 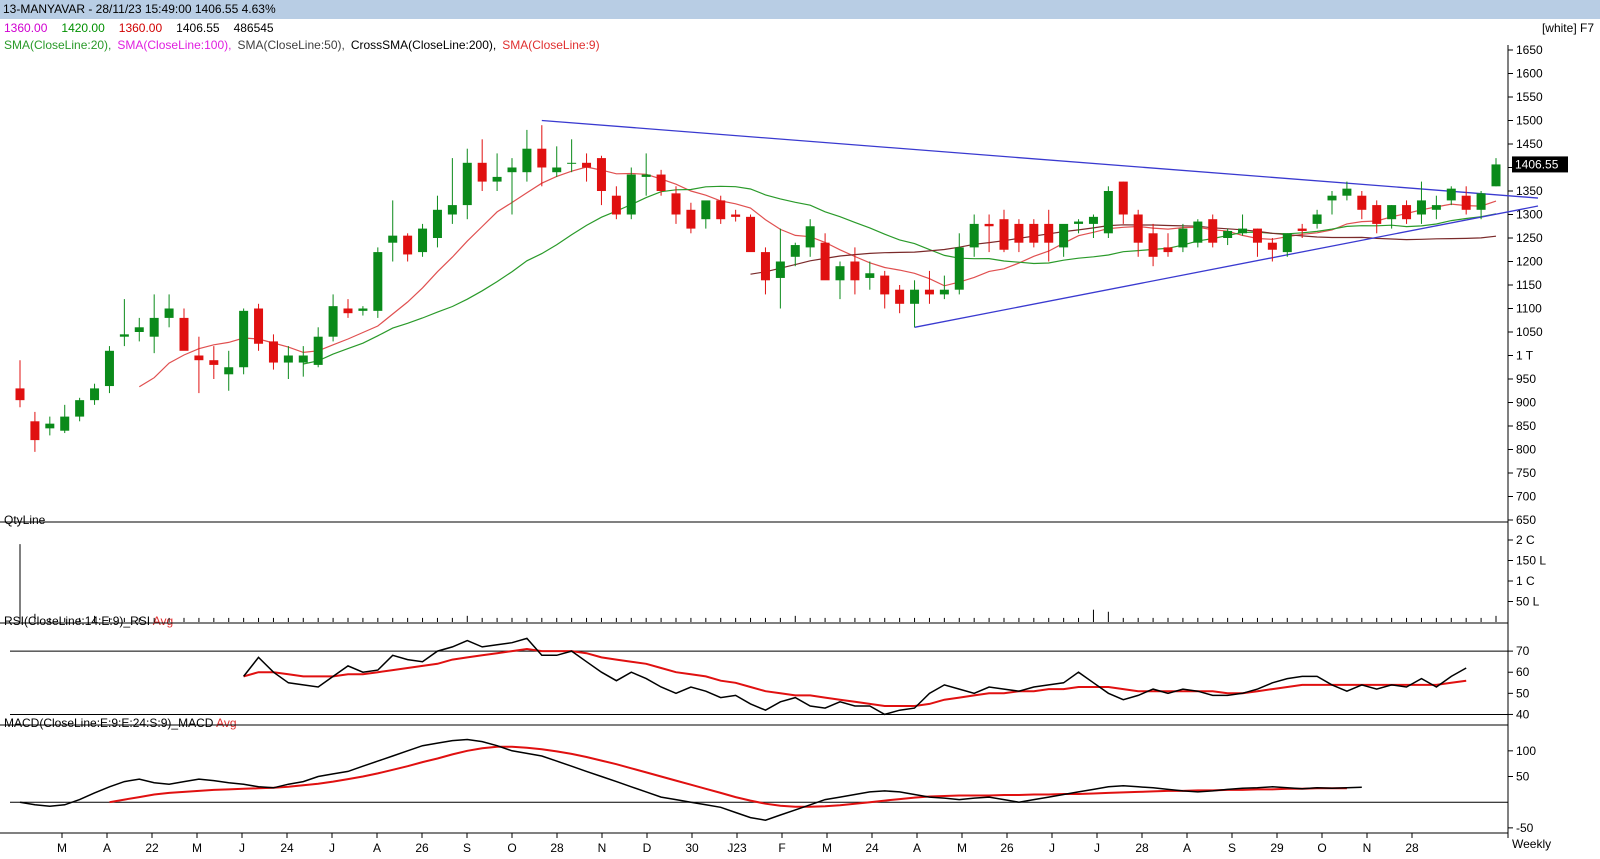 I want to click on time-tick-label: J, so click(x=242, y=848).